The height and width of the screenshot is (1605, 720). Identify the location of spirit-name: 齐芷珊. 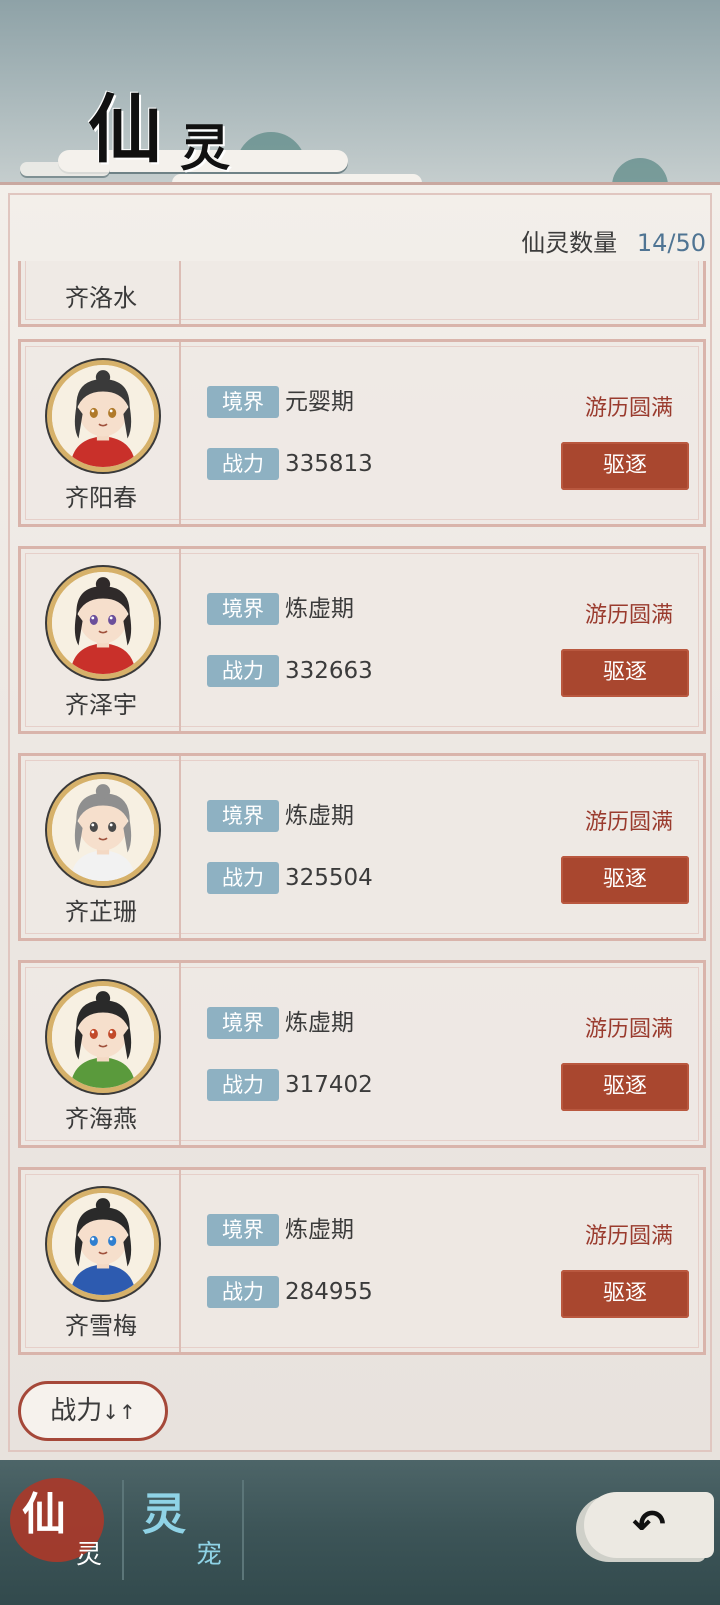
(101, 912).